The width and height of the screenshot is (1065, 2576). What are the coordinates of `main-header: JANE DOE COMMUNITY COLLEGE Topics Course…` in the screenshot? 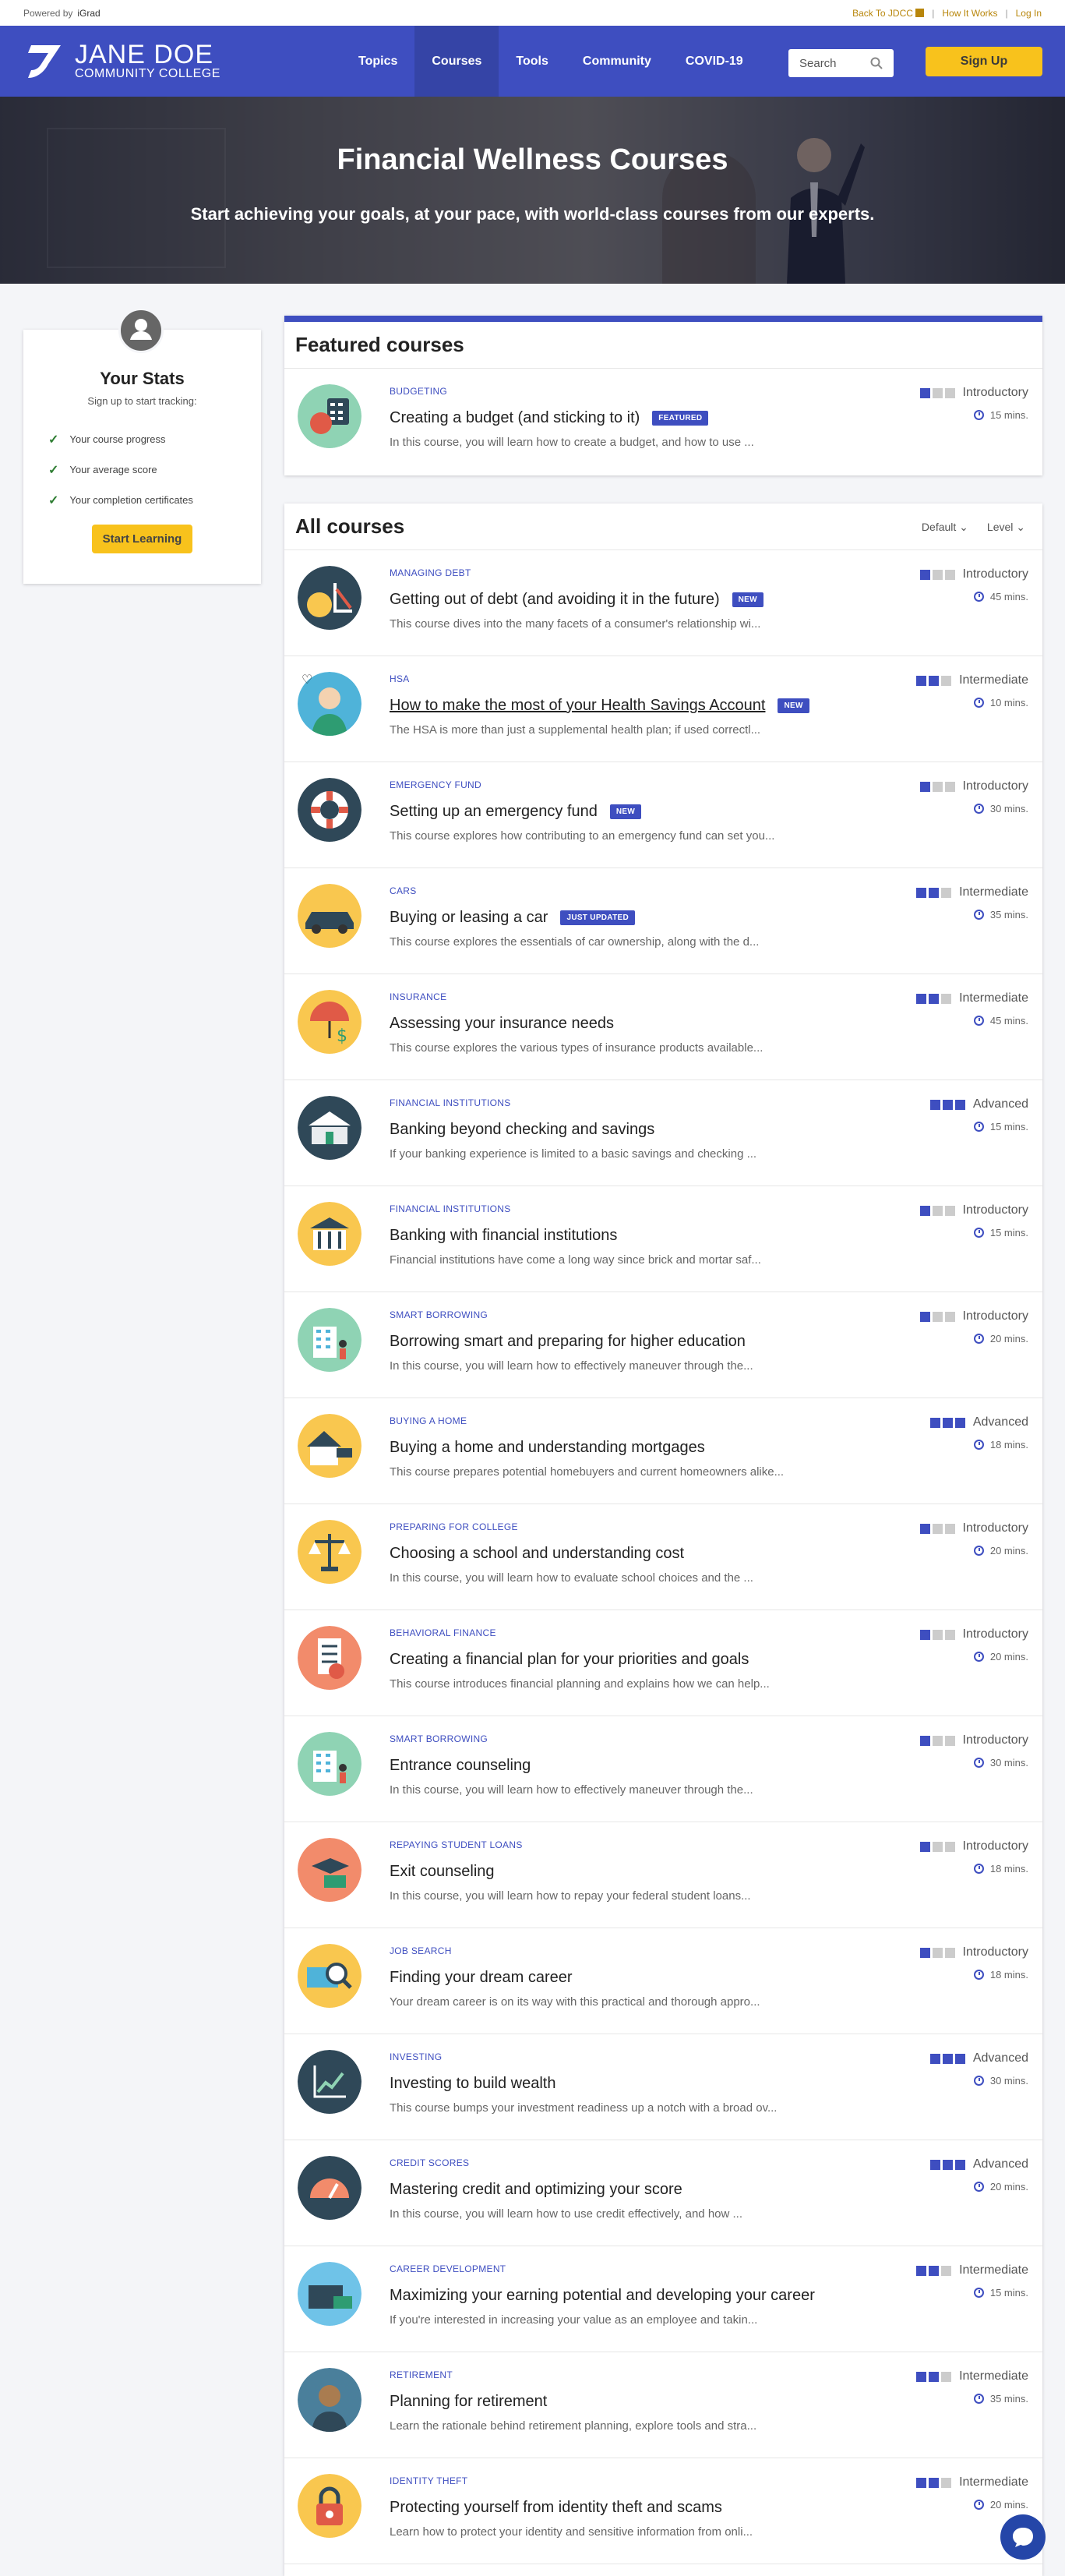 It's located at (532, 61).